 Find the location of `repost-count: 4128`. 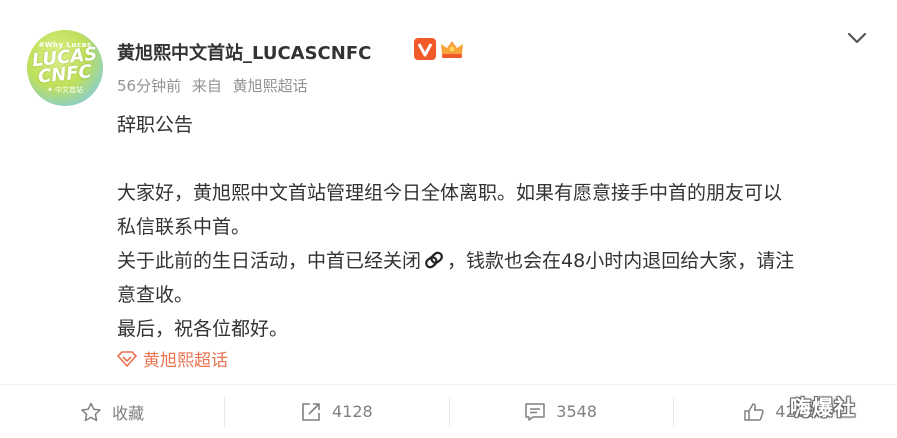

repost-count: 4128 is located at coordinates (352, 411).